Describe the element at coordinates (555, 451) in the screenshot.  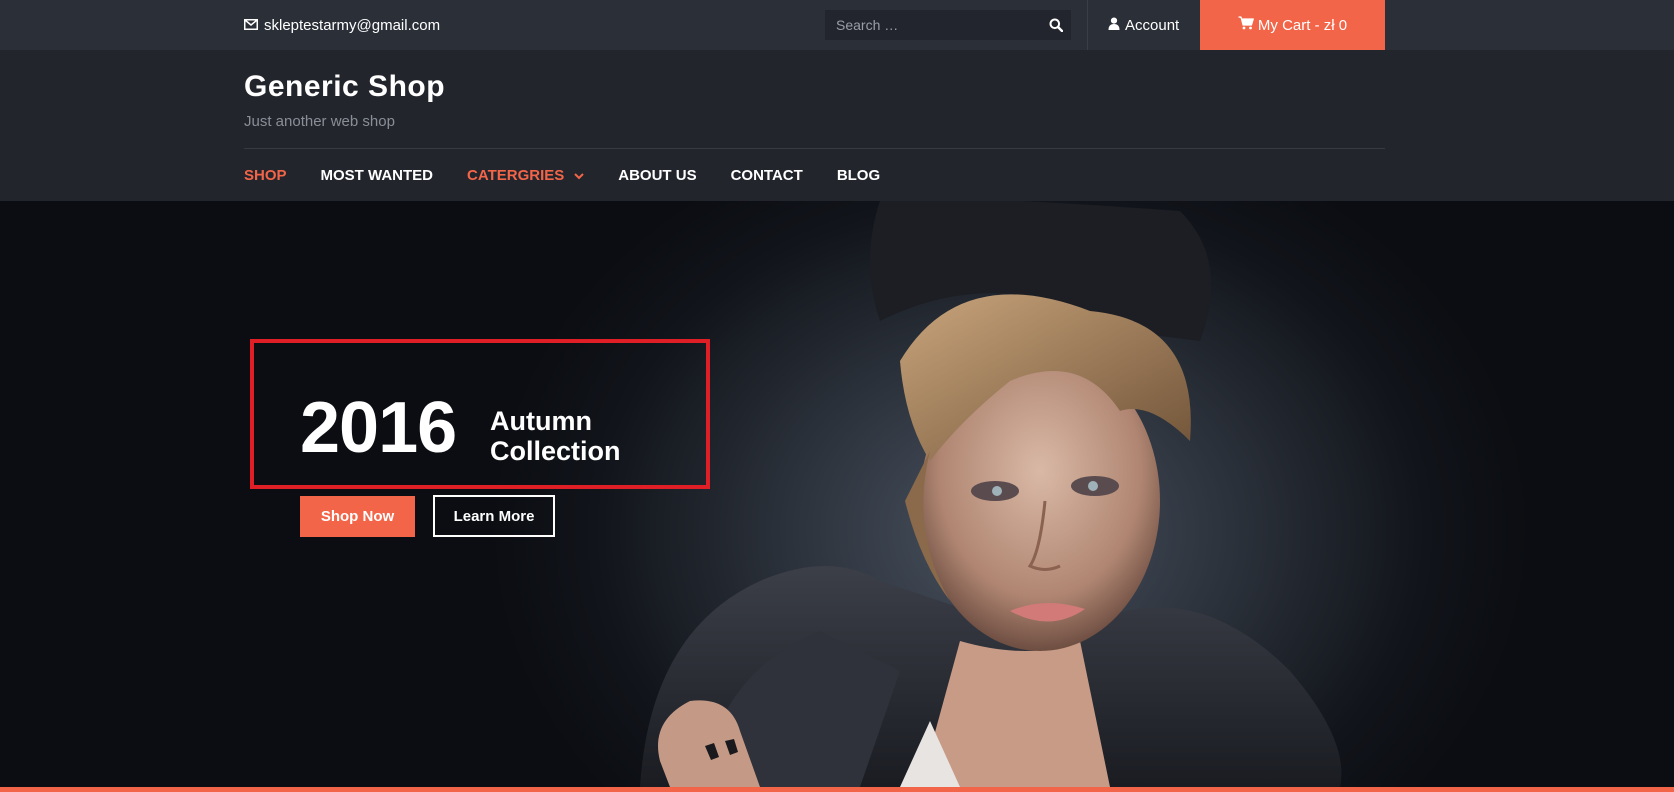
I see `hero-collection-line-2: Collection` at that location.